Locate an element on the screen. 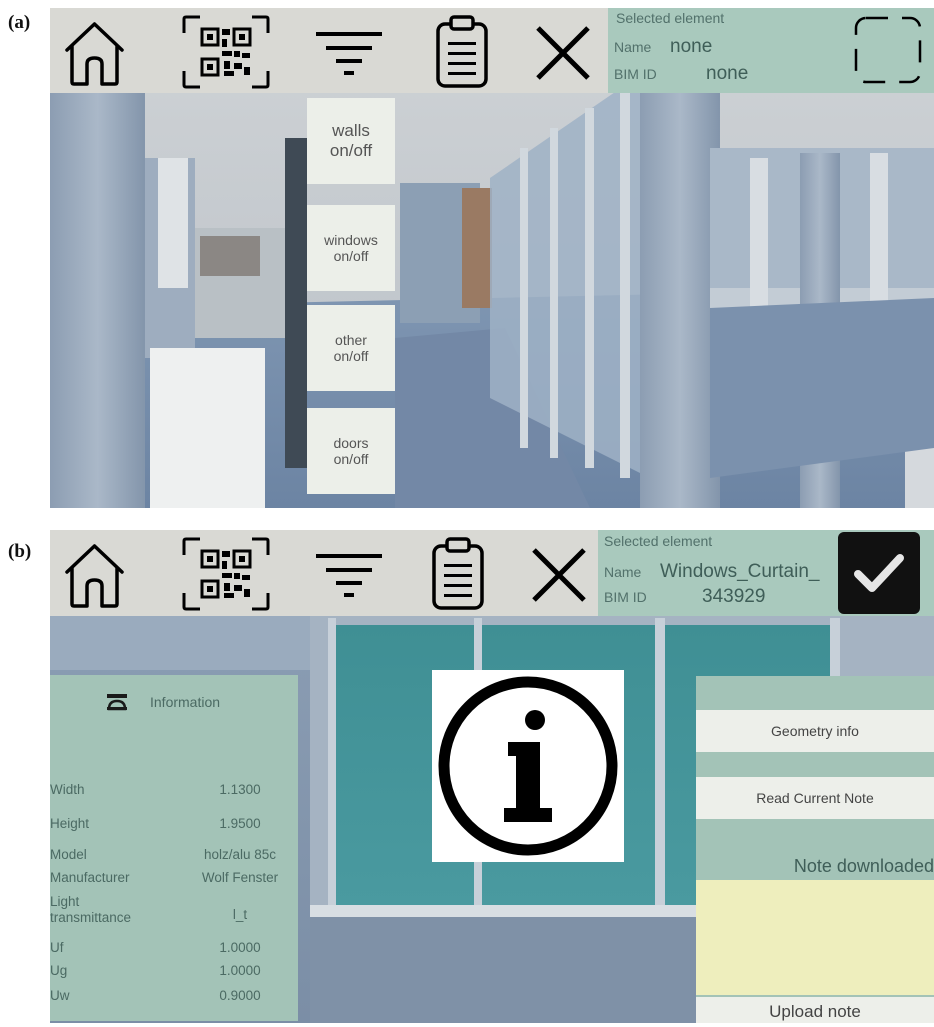 The width and height of the screenshot is (934, 1027). walls-toggle-button: walls on/off is located at coordinates (351, 141).